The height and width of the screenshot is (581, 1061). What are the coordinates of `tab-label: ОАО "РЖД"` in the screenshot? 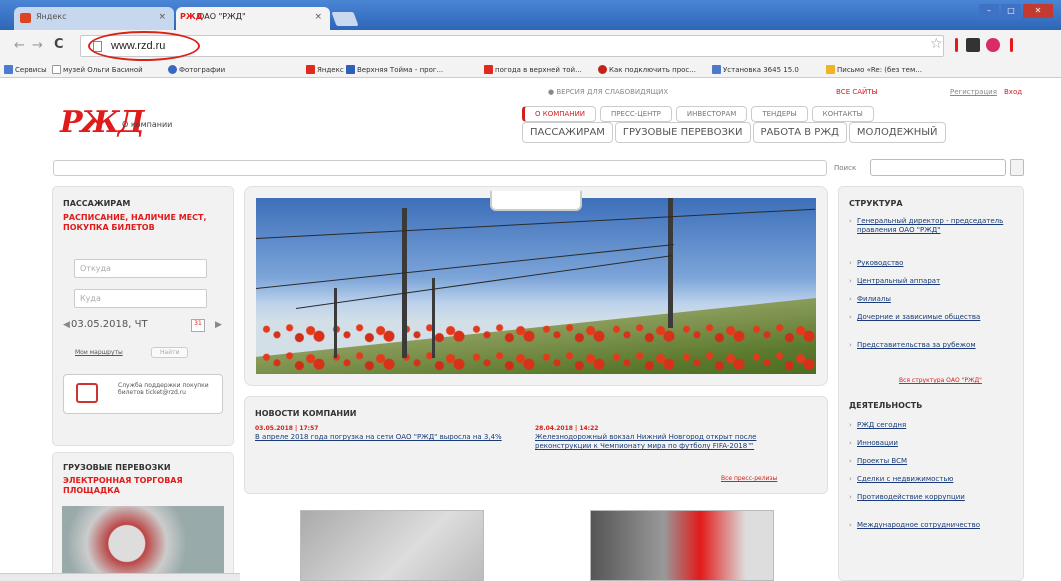 It's located at (222, 16).